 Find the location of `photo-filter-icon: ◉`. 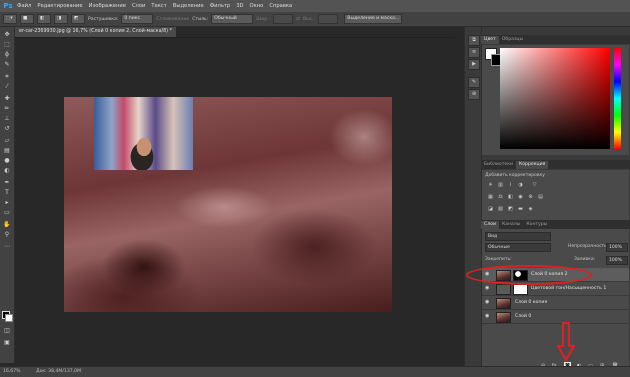

photo-filter-icon: ◉ is located at coordinates (520, 197).